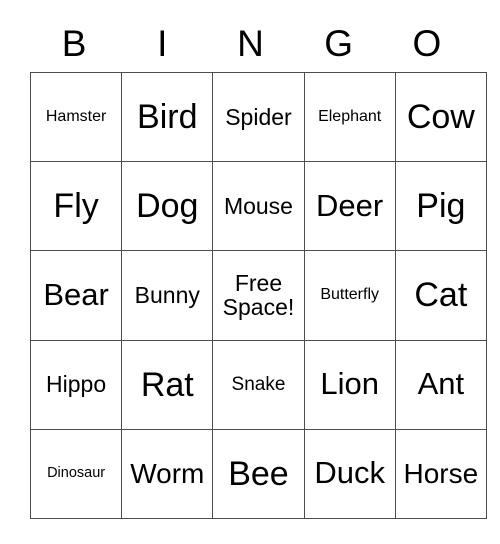 Image resolution: width=500 pixels, height=544 pixels. I want to click on bingo-cell: Bear, so click(76, 295).